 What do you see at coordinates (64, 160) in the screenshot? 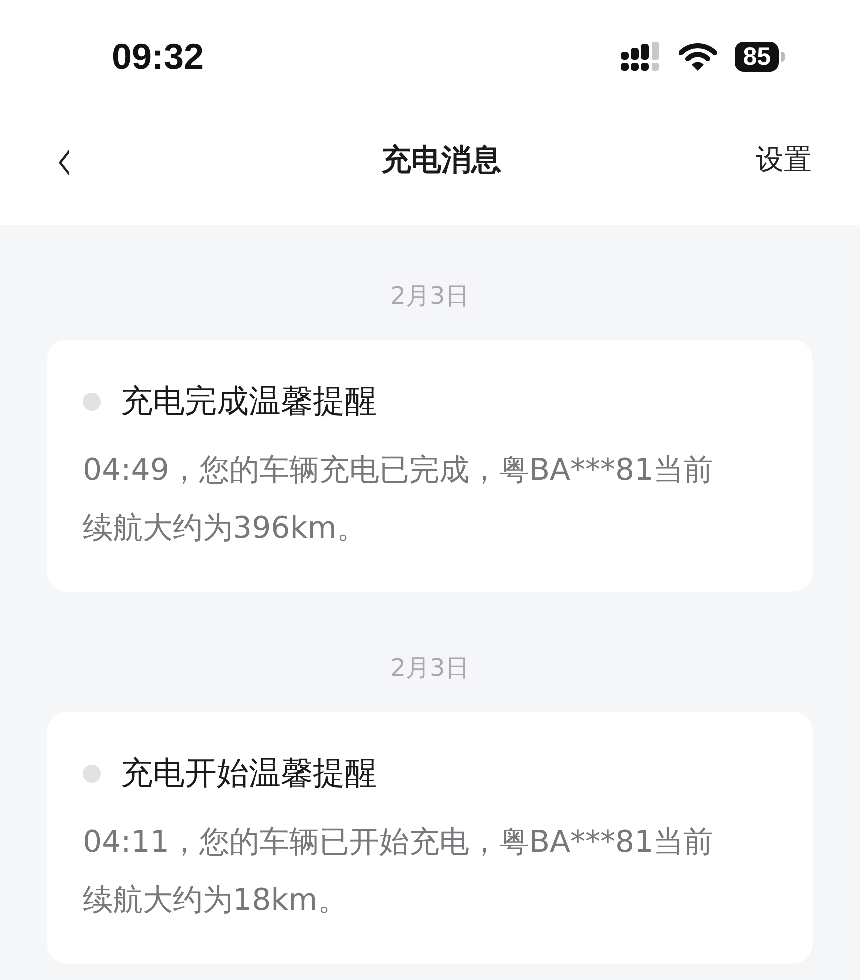
I see `back-button: ‹` at bounding box center [64, 160].